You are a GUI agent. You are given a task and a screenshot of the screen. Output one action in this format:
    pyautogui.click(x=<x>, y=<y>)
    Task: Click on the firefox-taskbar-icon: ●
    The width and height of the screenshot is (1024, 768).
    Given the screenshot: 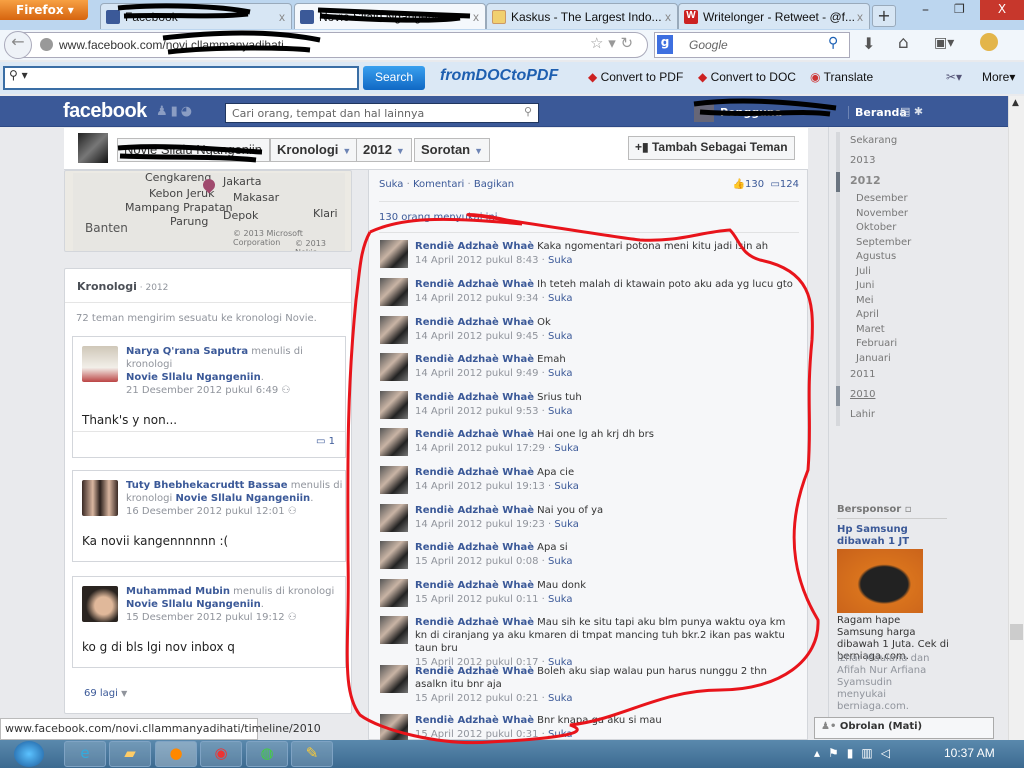 What is the action you would take?
    pyautogui.click(x=176, y=754)
    